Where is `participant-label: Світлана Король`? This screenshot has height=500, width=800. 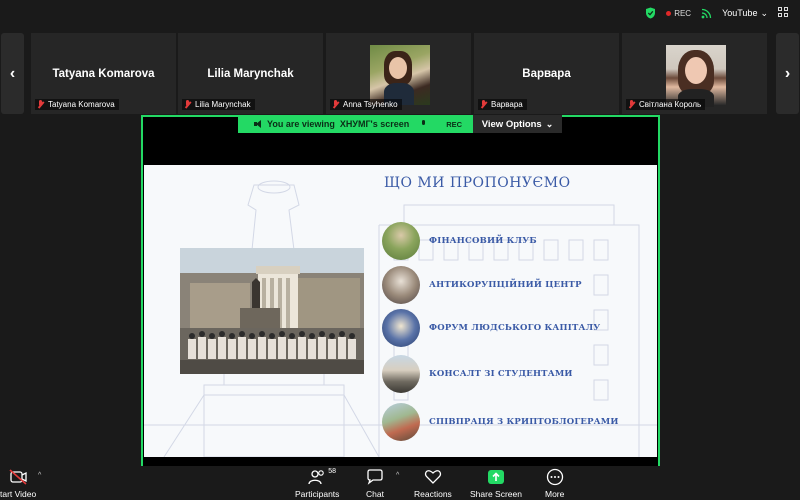 participant-label: Світлана Король is located at coordinates (666, 104).